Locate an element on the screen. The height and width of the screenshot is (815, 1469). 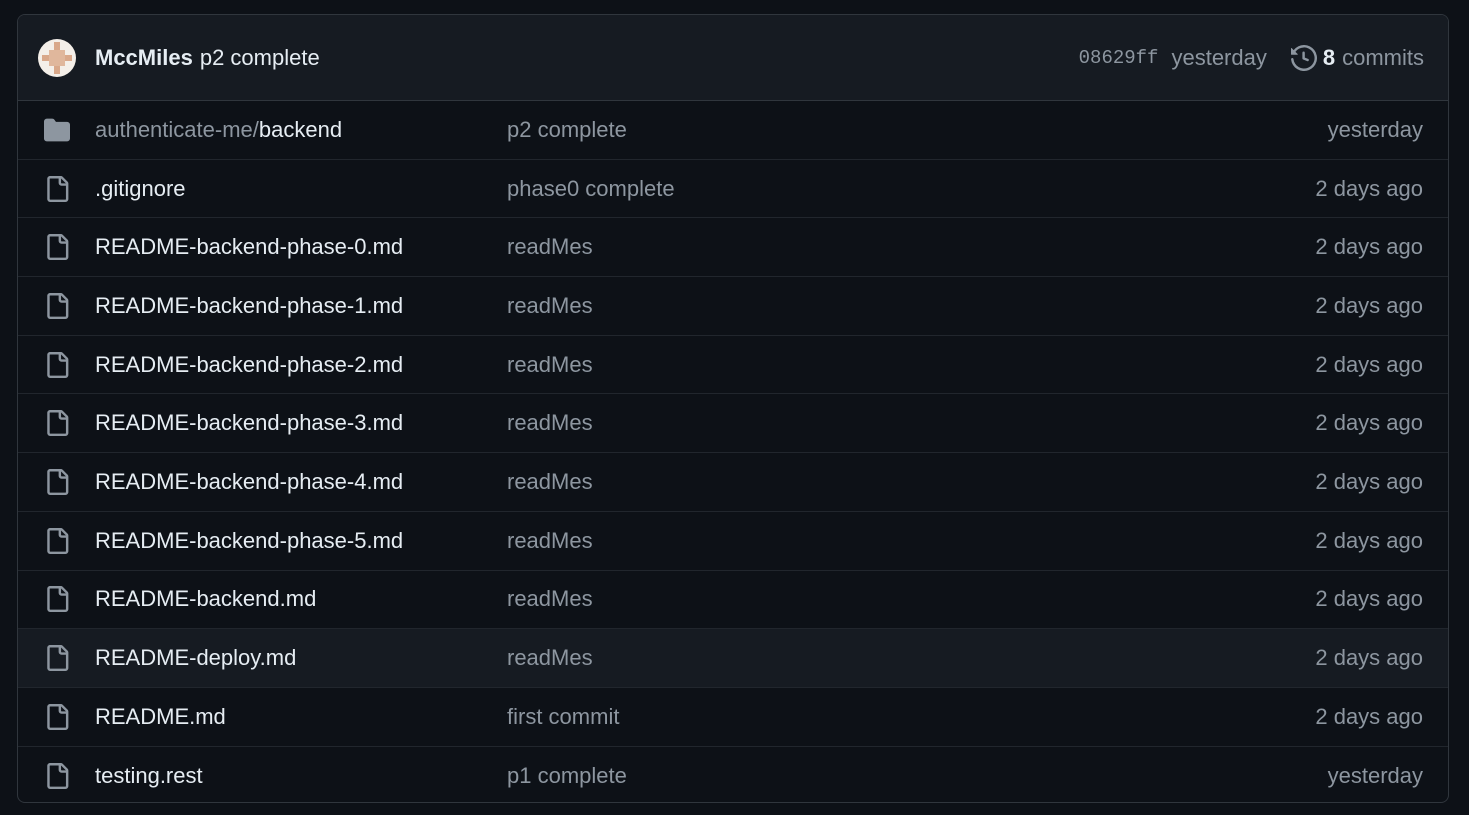
commit-history-link: 8 commits is located at coordinates (1357, 57).